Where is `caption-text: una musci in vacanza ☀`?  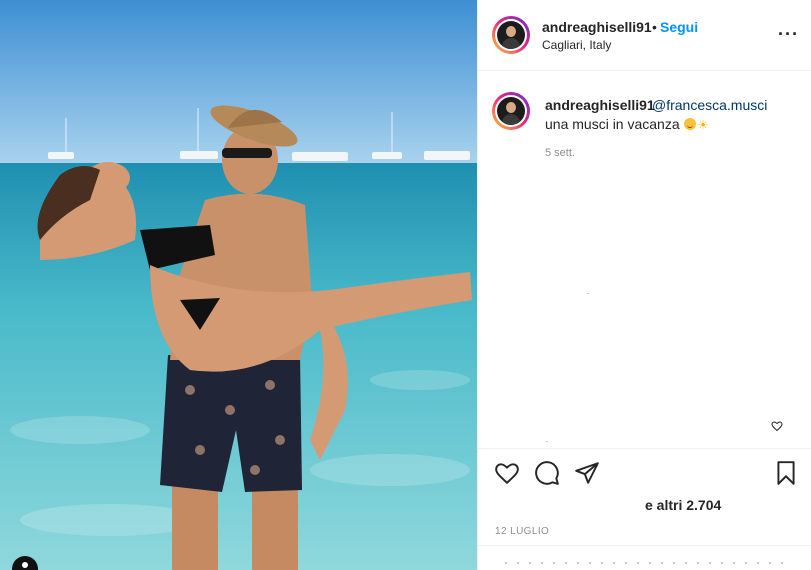 caption-text: una musci in vacanza ☀ is located at coordinates (626, 124).